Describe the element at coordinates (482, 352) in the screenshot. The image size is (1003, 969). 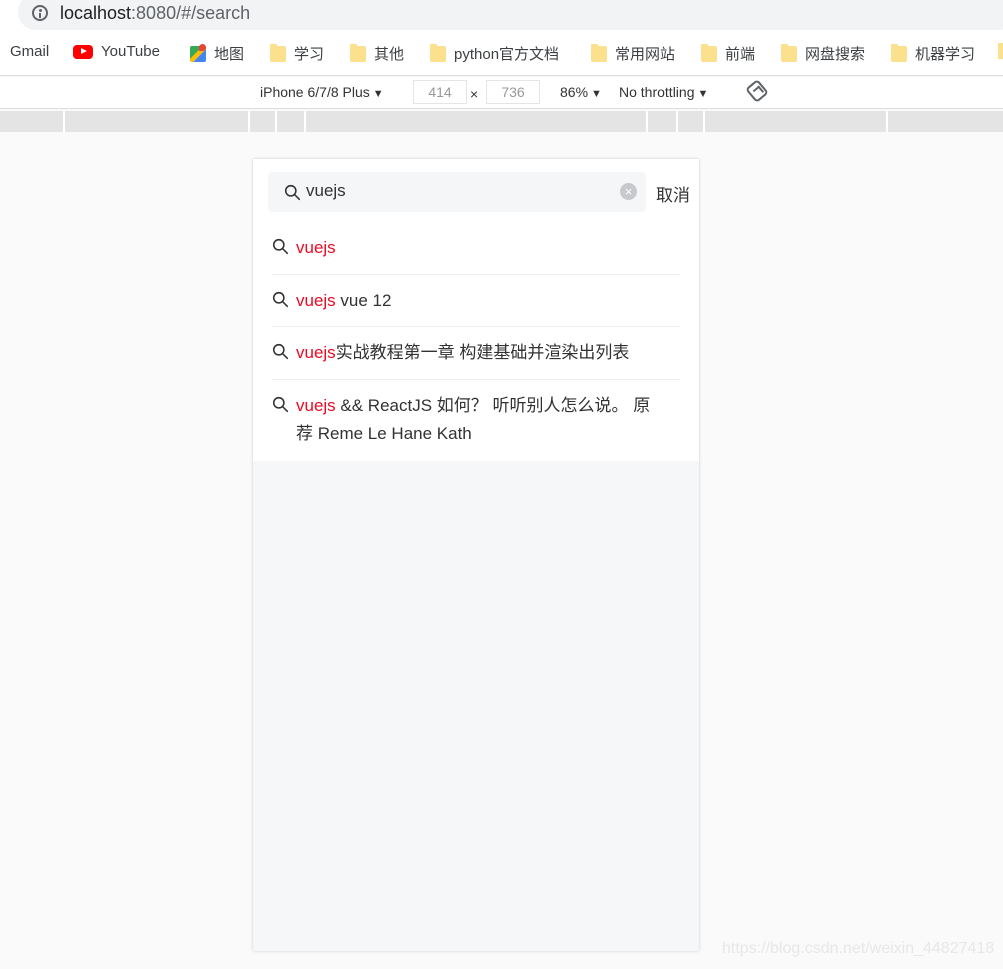
I see `suggestion-rest: 实战教程第一章 构建基础并渲染出列表` at that location.